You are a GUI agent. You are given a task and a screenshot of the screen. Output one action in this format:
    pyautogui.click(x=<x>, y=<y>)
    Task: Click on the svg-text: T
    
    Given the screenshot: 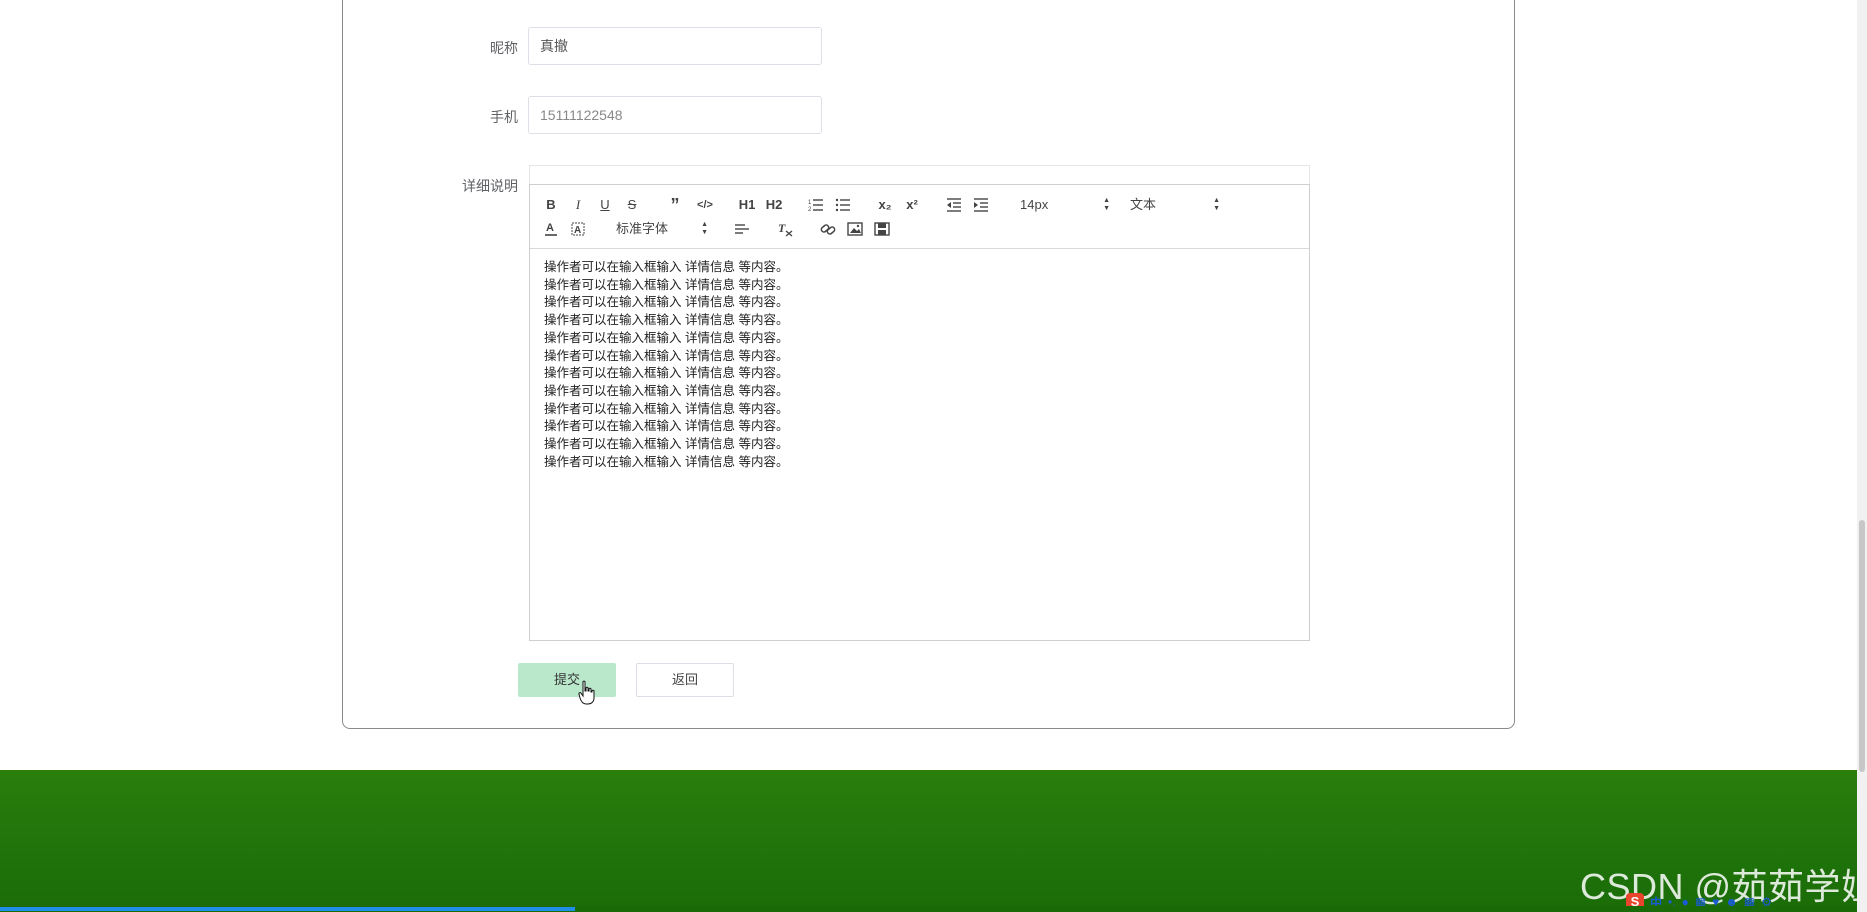 What is the action you would take?
    pyautogui.click(x=782, y=228)
    